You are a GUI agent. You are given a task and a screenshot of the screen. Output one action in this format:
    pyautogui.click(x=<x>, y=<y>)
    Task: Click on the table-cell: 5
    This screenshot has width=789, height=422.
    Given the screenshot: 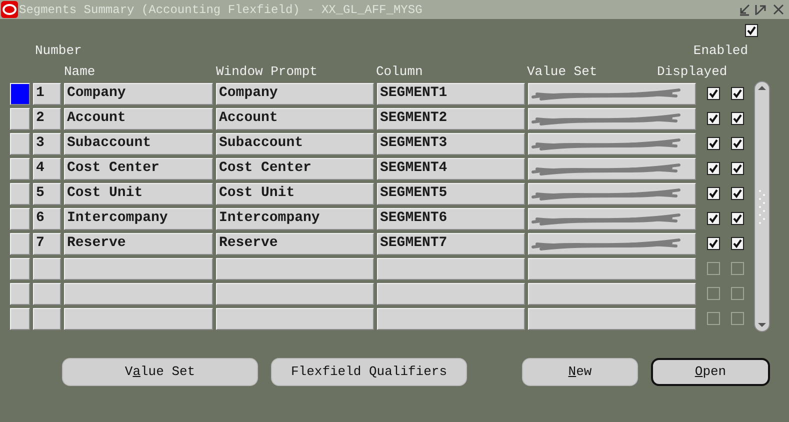 What is the action you would take?
    pyautogui.click(x=47, y=193)
    